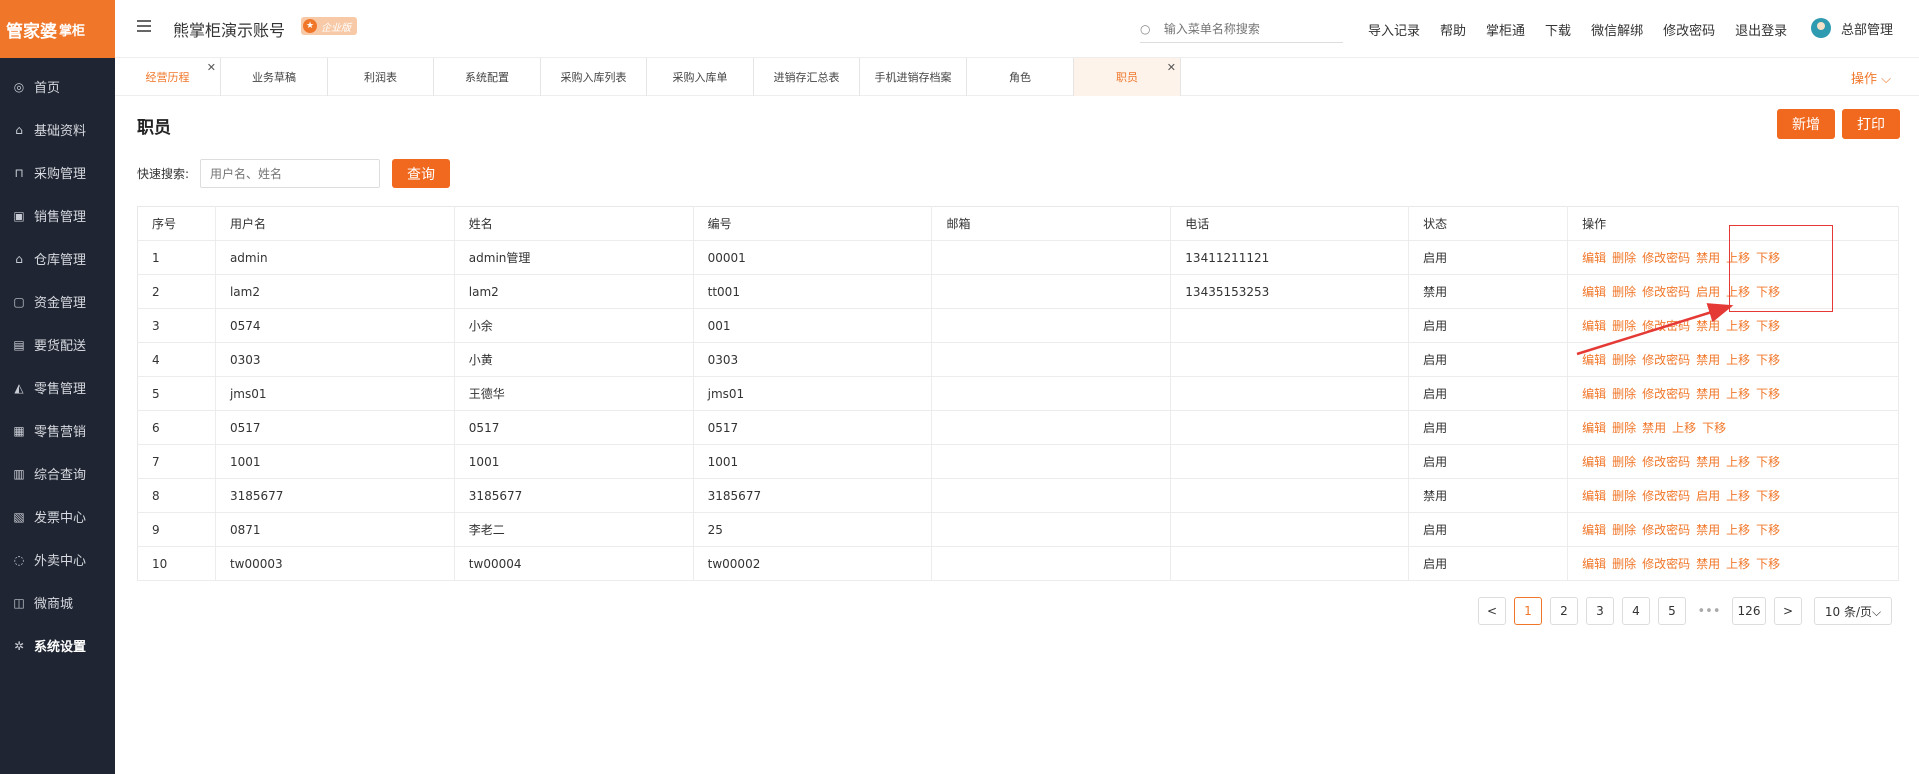  Describe the element at coordinates (1600, 611) in the screenshot. I see `page-button: 3` at that location.